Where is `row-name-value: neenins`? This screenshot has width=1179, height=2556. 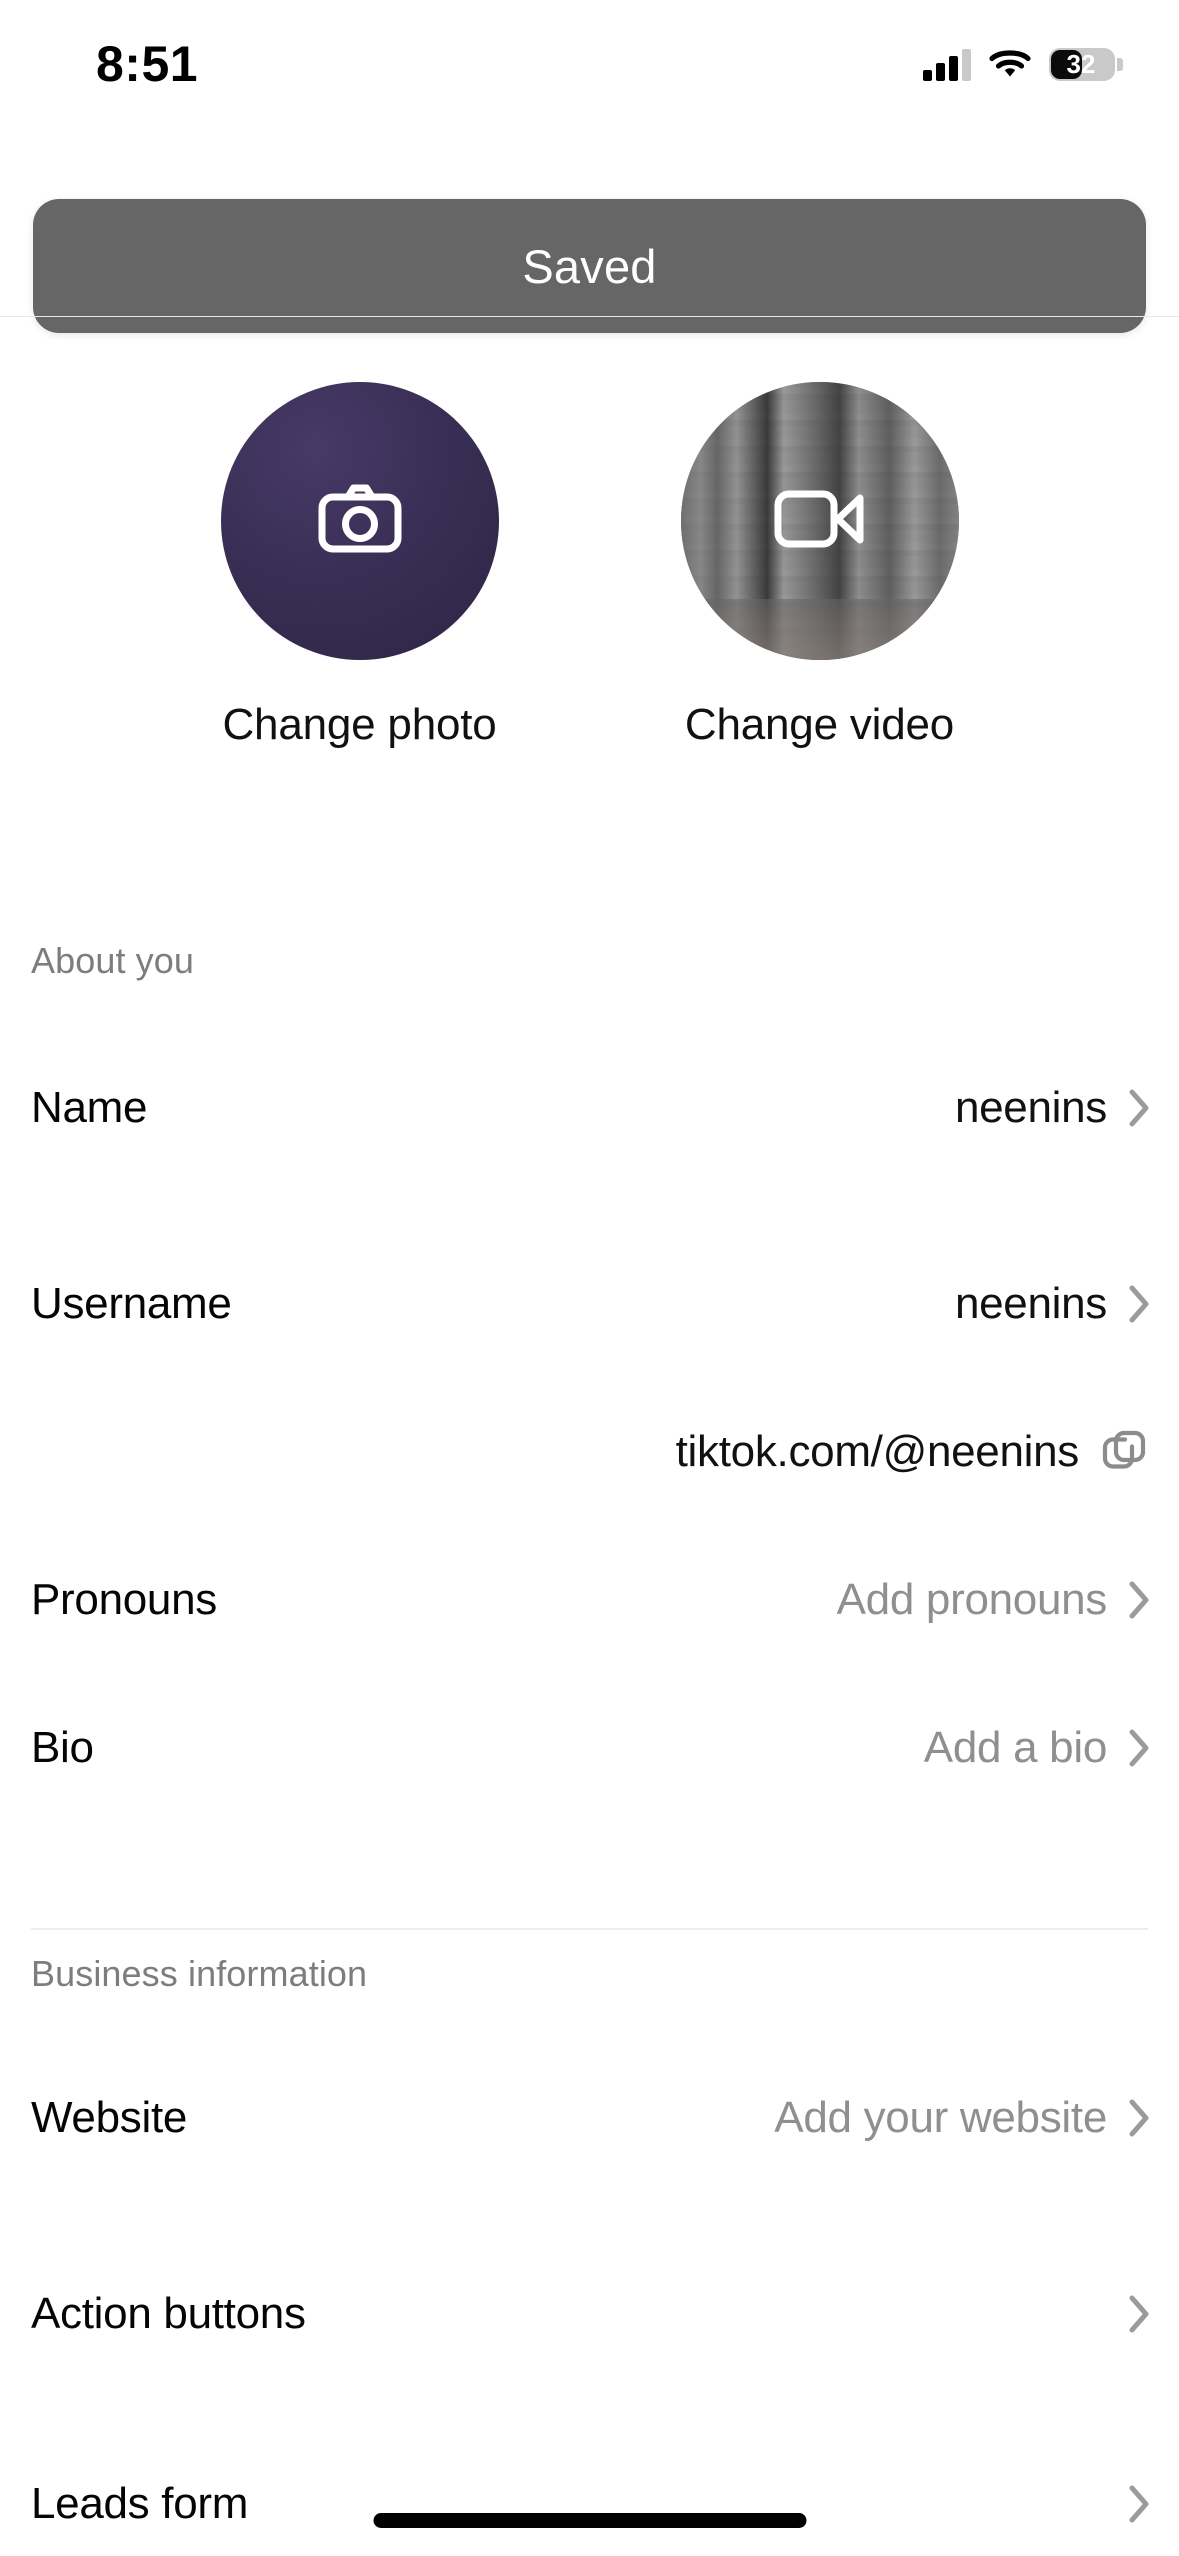 row-name-value: neenins is located at coordinates (1030, 1107).